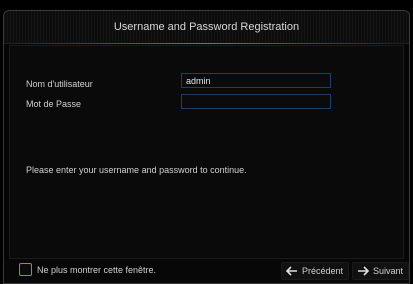 Image resolution: width=413 pixels, height=284 pixels. Describe the element at coordinates (59, 84) in the screenshot. I see `username-label: Nom d'utilisateur` at that location.